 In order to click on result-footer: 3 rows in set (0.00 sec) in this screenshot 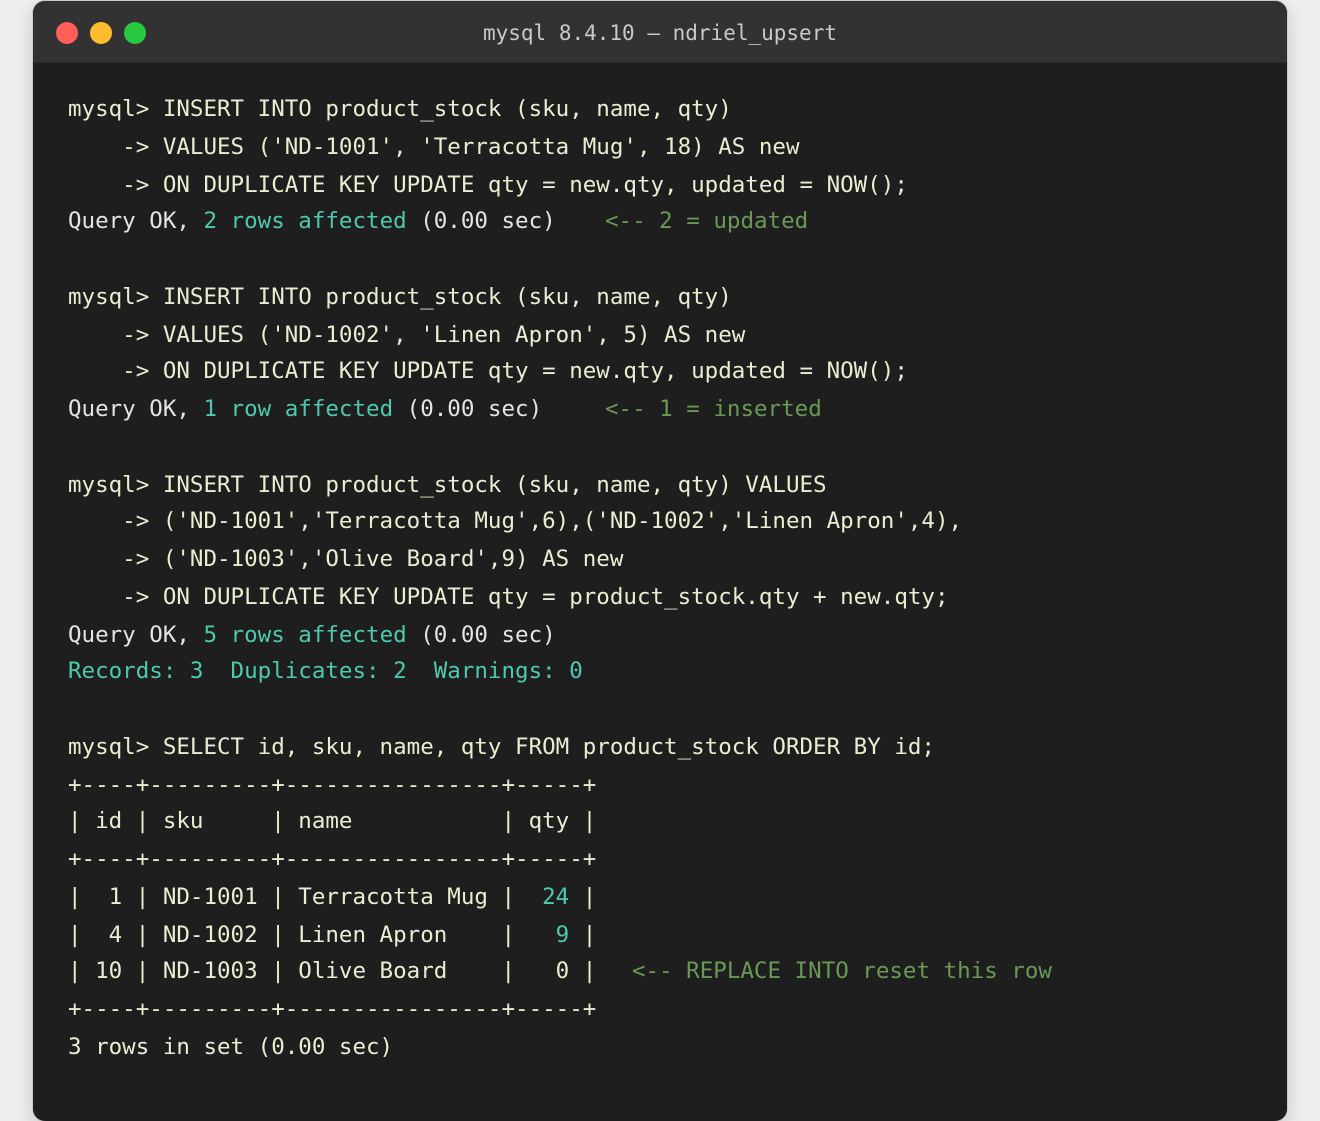, I will do `click(231, 1047)`.